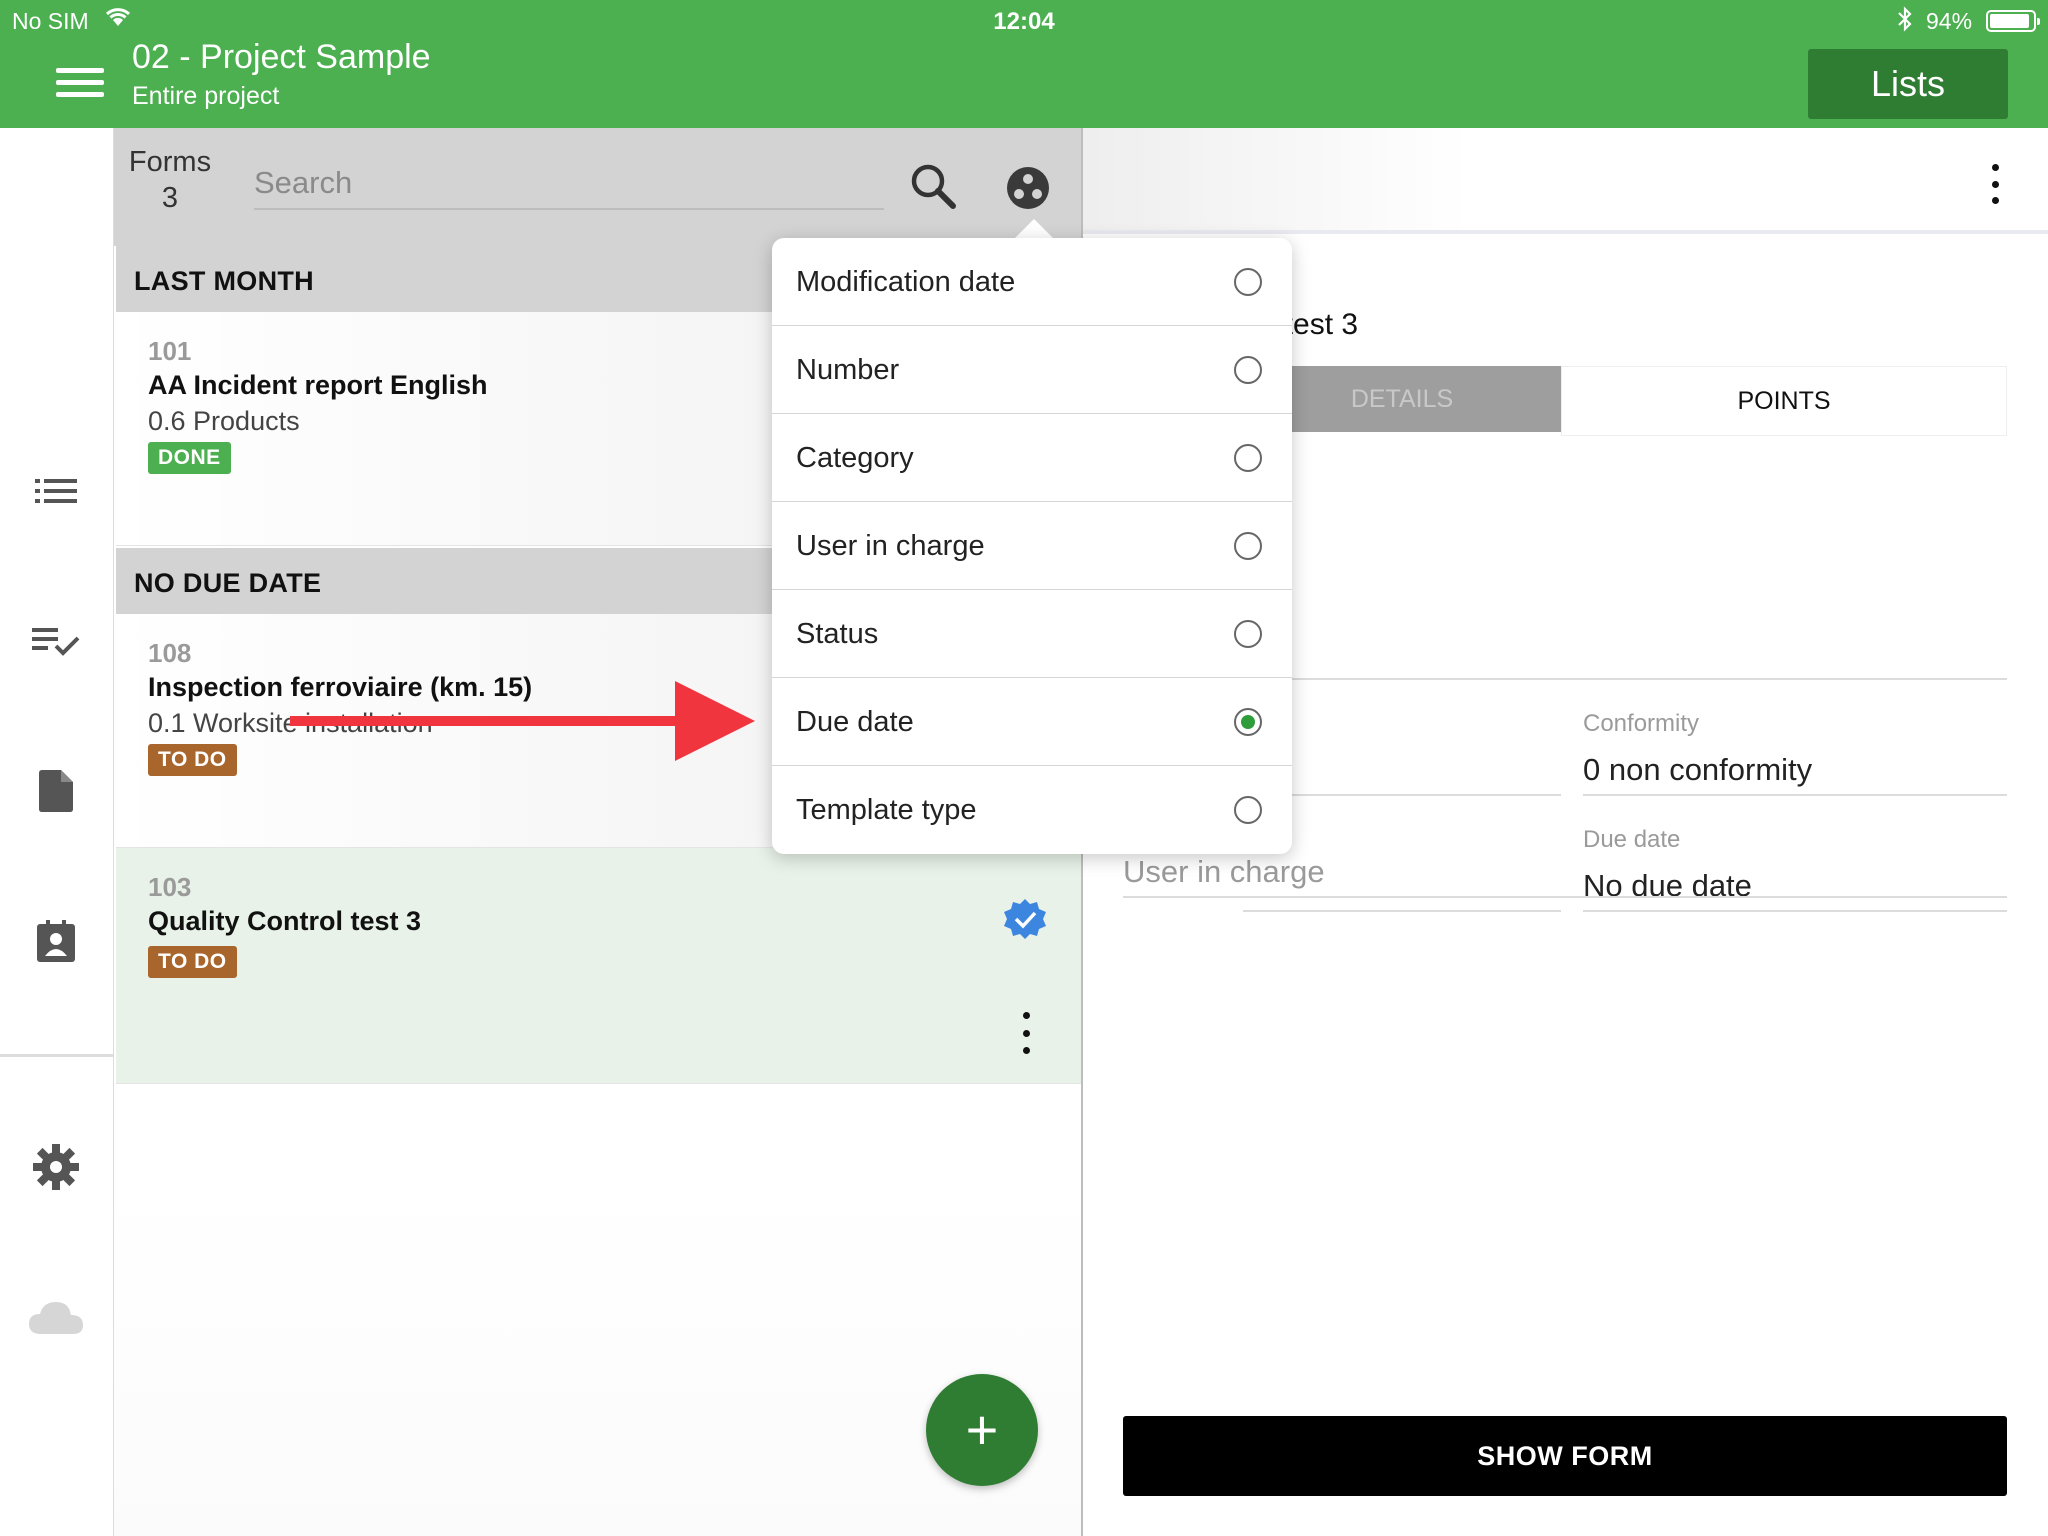 Image resolution: width=2048 pixels, height=1536 pixels. What do you see at coordinates (1028, 188) in the screenshot?
I see `sort-options-icon` at bounding box center [1028, 188].